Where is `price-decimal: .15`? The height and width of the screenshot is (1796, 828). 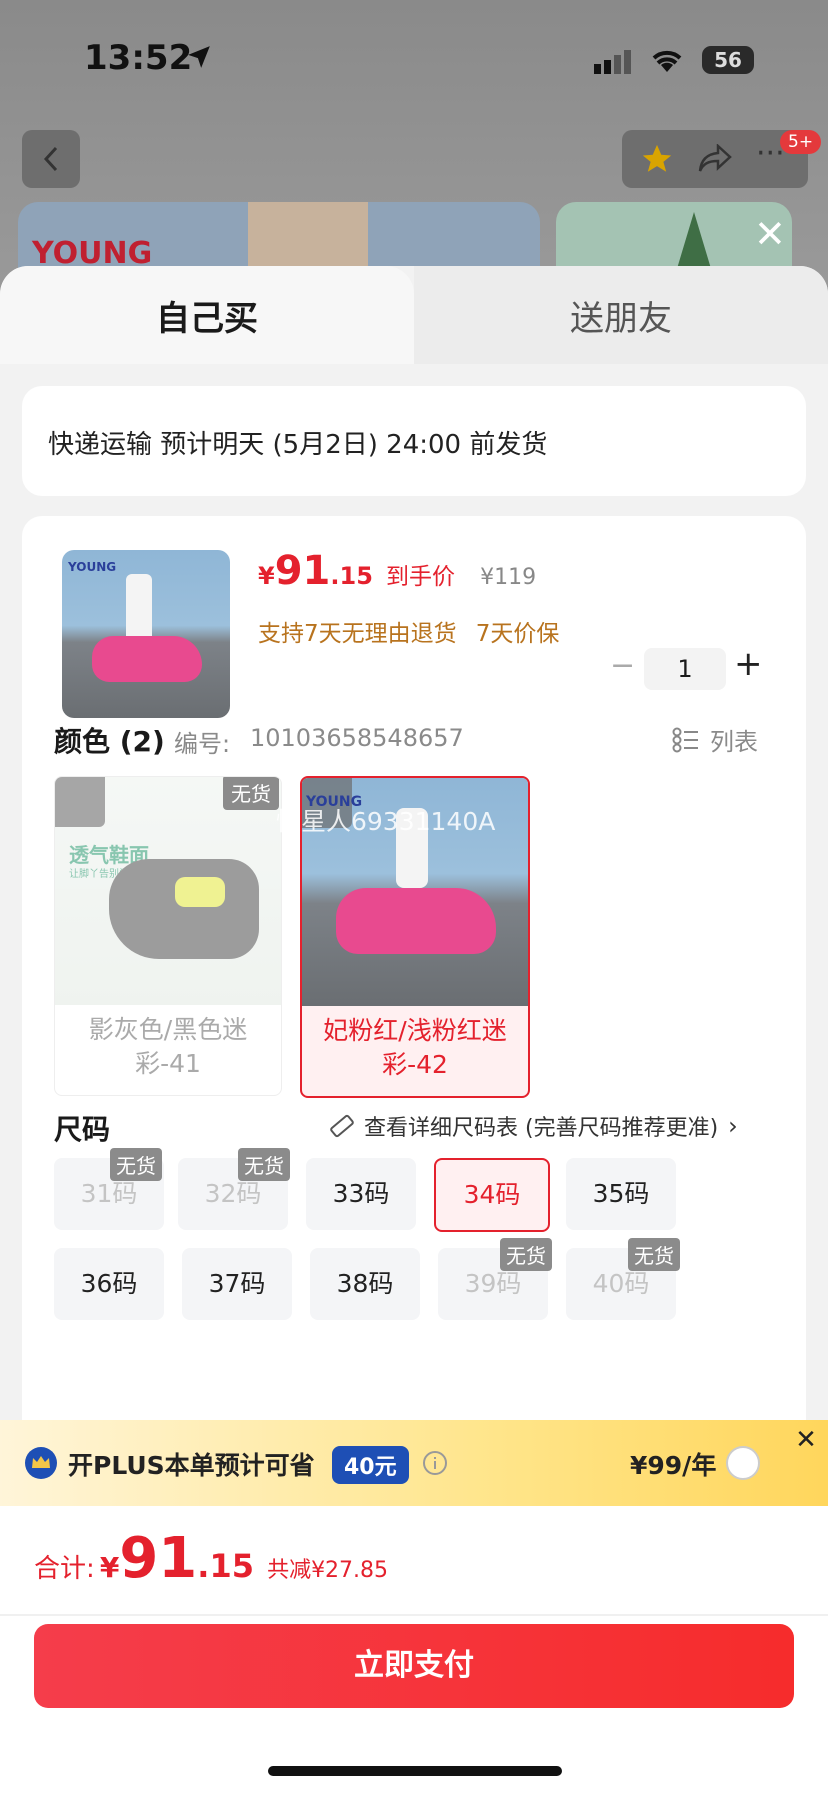 price-decimal: .15 is located at coordinates (351, 576).